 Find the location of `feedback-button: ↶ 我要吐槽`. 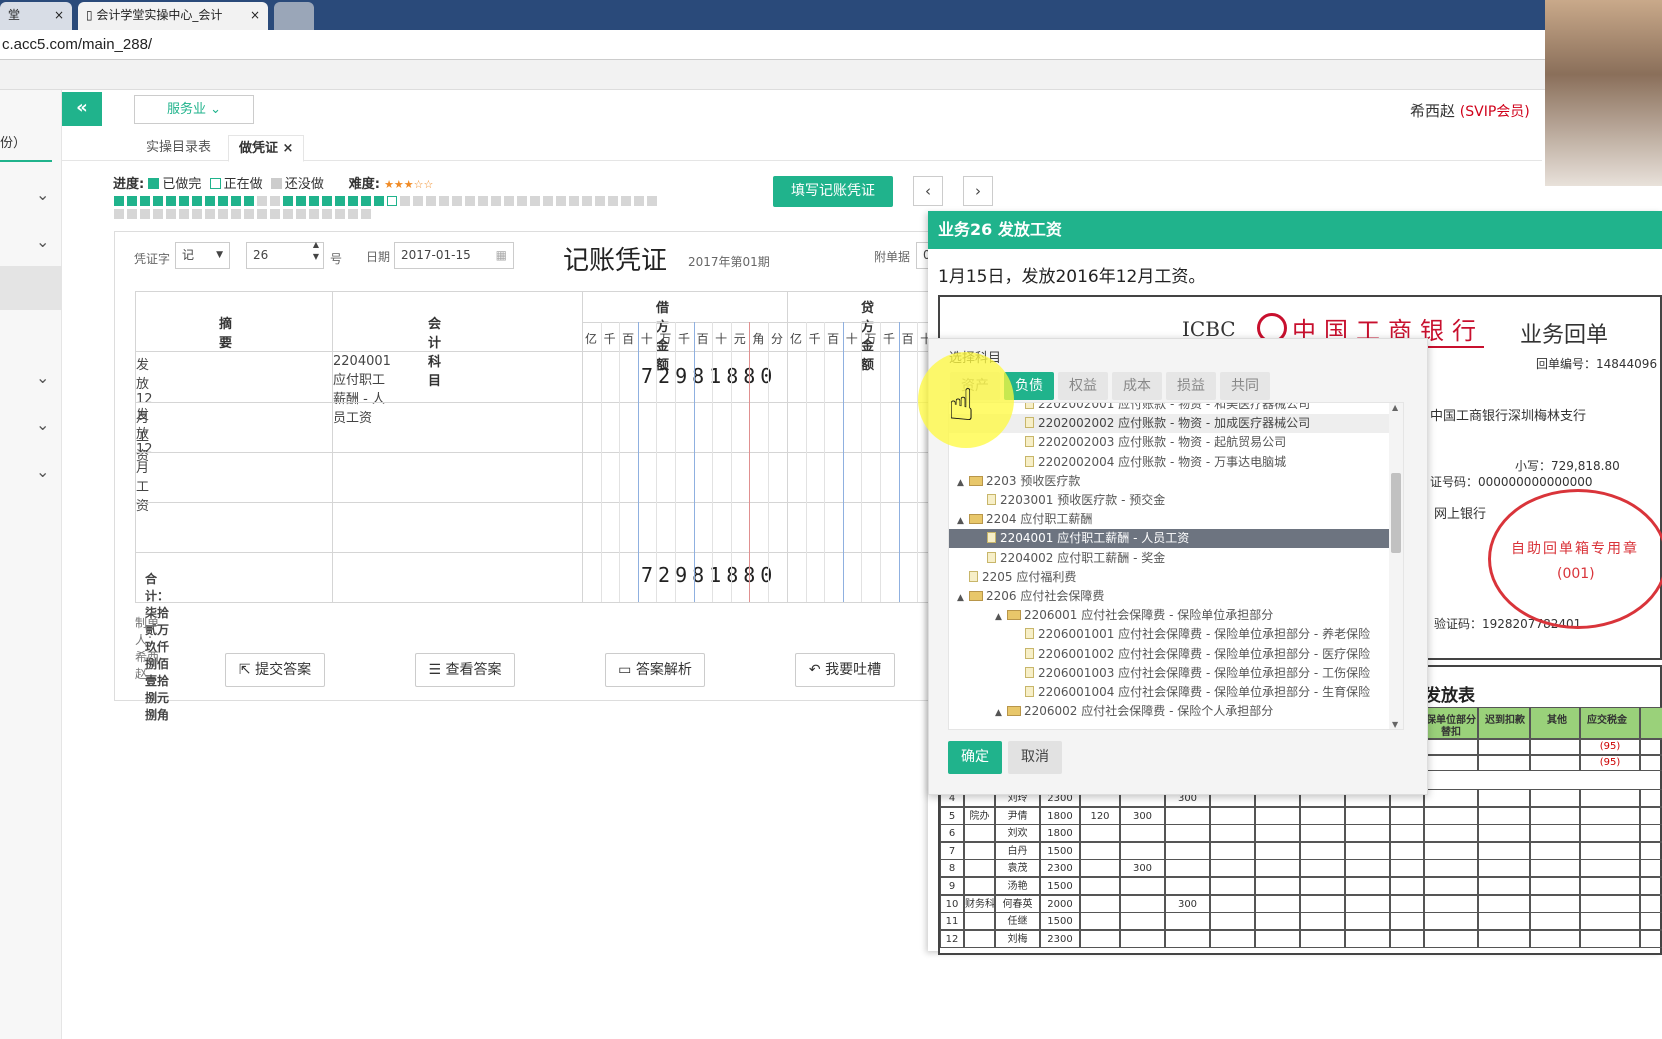

feedback-button: ↶ 我要吐槽 is located at coordinates (845, 670).